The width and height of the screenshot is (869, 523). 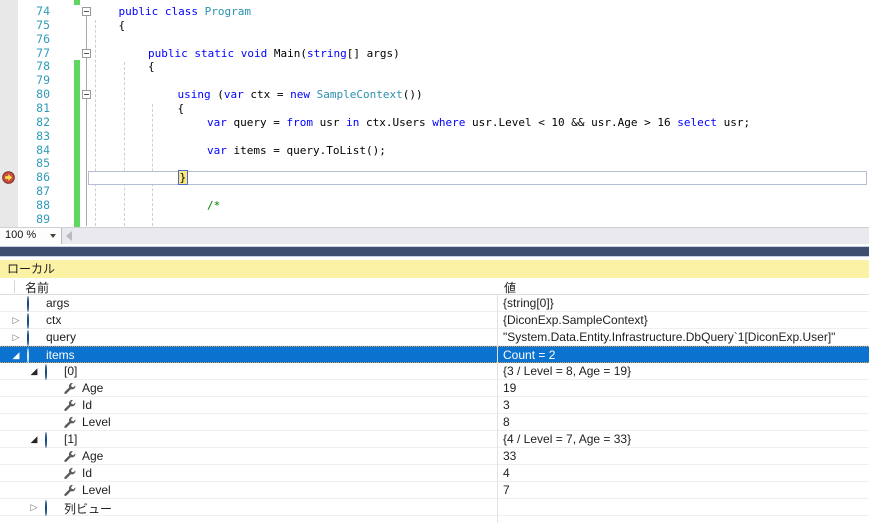 What do you see at coordinates (43, 24) in the screenshot?
I see `line-number: 75` at bounding box center [43, 24].